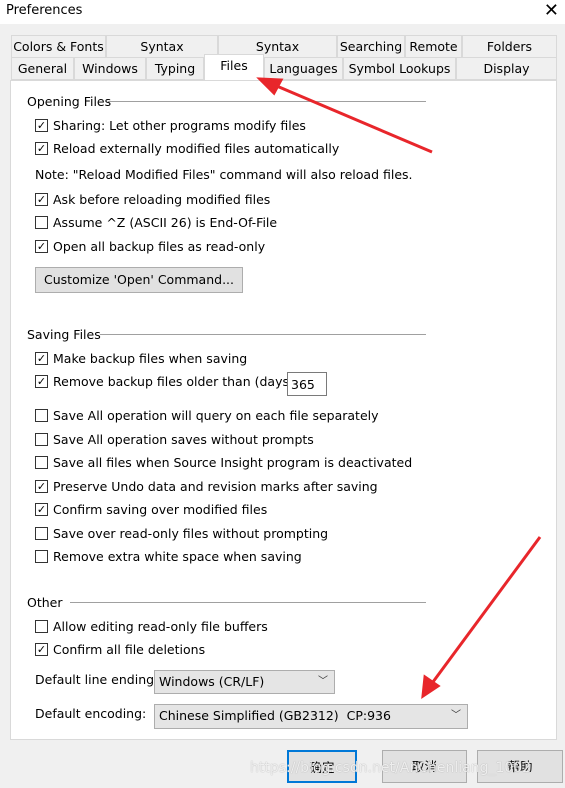 The width and height of the screenshot is (565, 788). Describe the element at coordinates (352, 118) in the screenshot. I see `arrow-to-files-tab` at that location.